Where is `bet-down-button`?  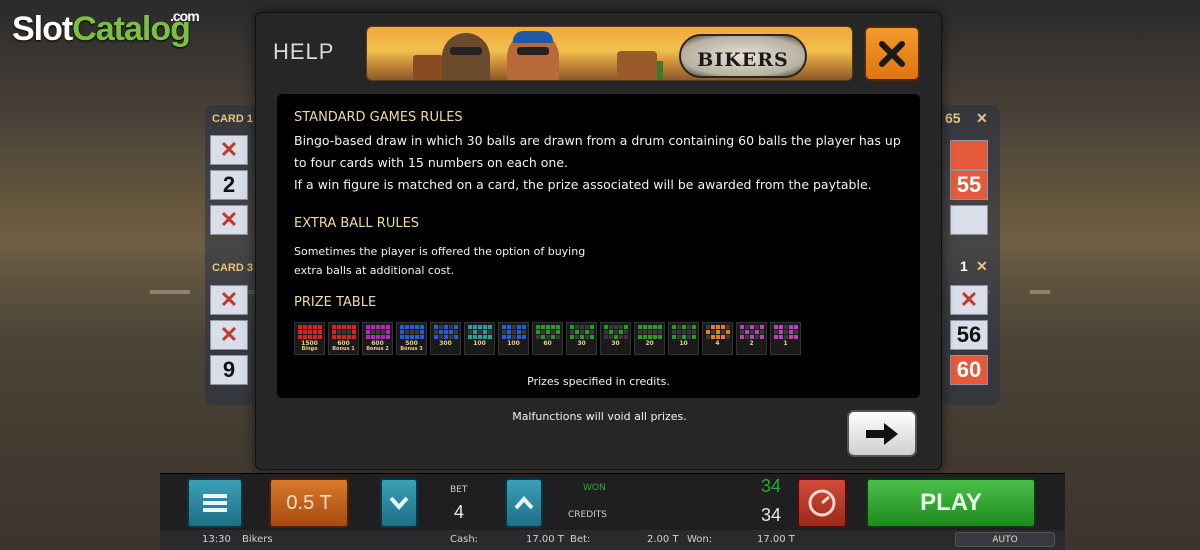
bet-down-button is located at coordinates (399, 503).